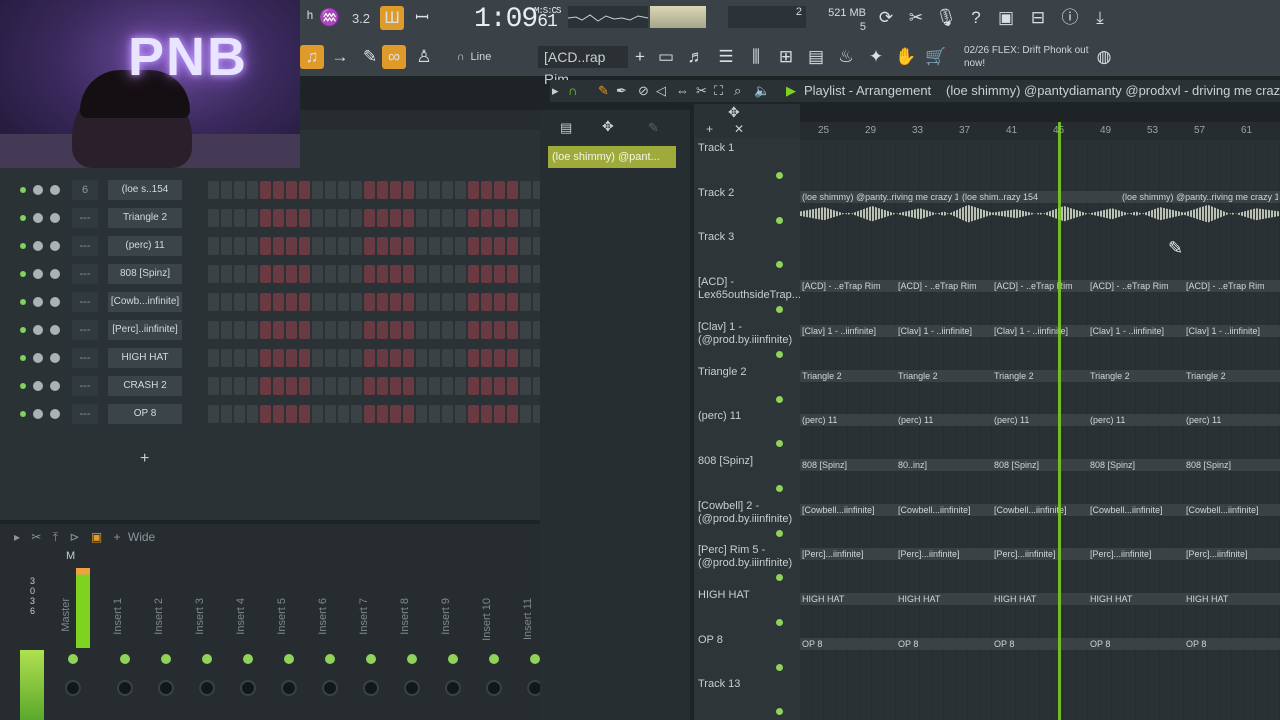  What do you see at coordinates (145, 330) in the screenshot?
I see `channel-name-button: [Perc]..iinfinite]` at bounding box center [145, 330].